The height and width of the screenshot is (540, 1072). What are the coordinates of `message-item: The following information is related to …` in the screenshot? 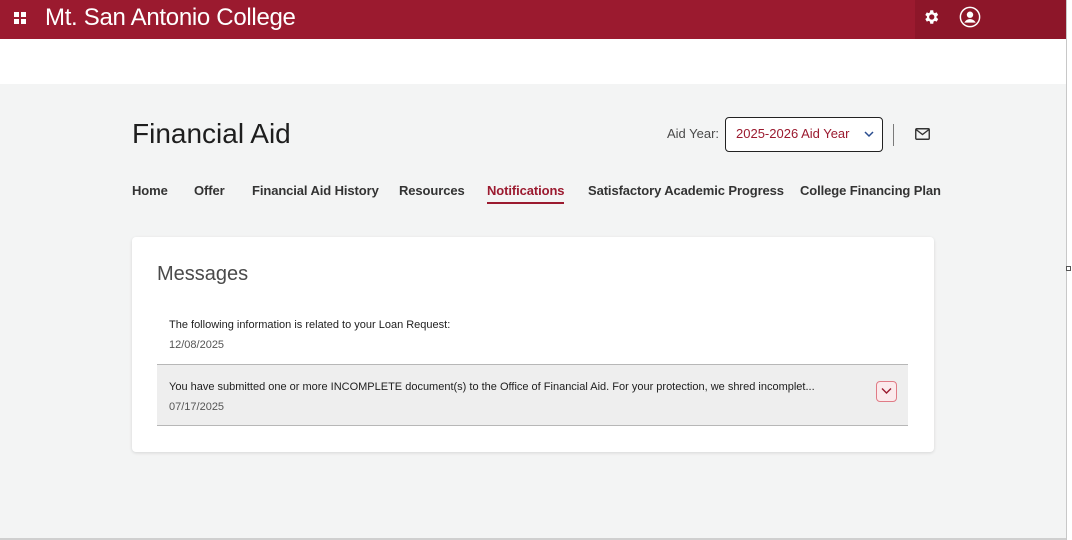 It's located at (532, 332).